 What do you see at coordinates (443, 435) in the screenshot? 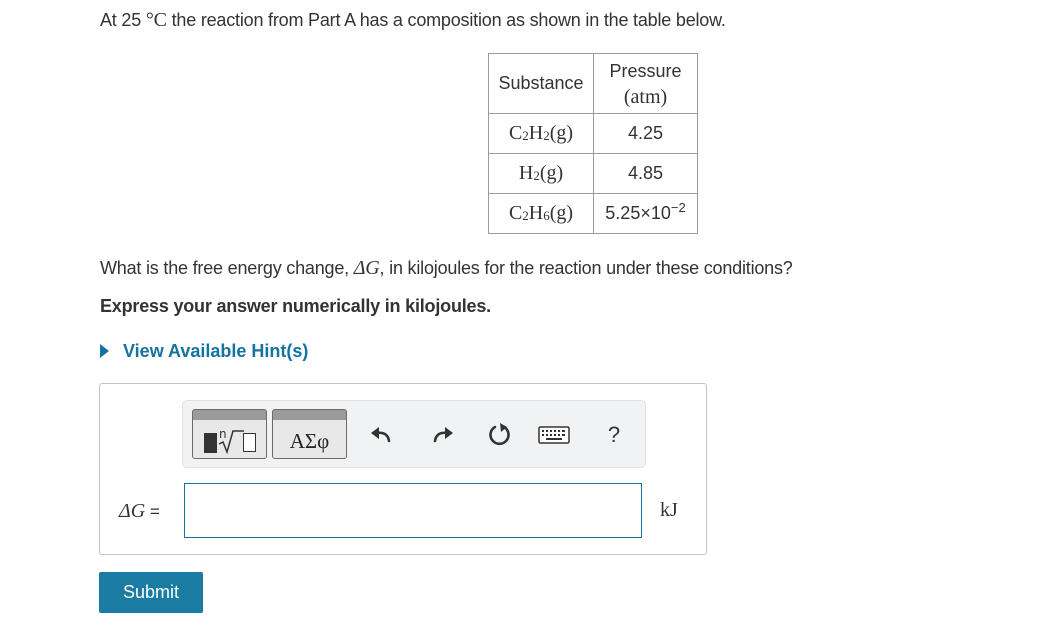
I see `redo-icon` at bounding box center [443, 435].